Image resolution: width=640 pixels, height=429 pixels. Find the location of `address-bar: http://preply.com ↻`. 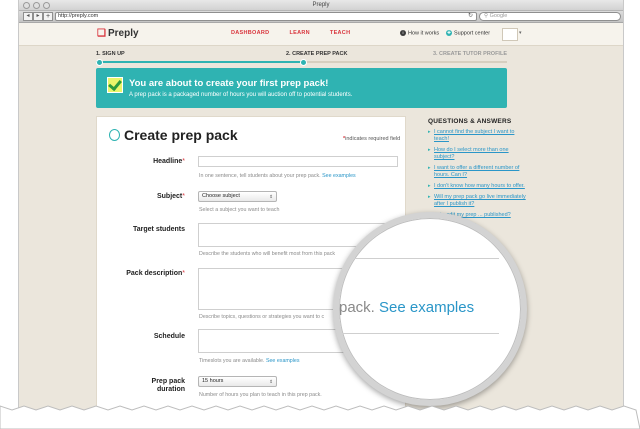

address-bar: http://preply.com ↻ is located at coordinates (266, 16).